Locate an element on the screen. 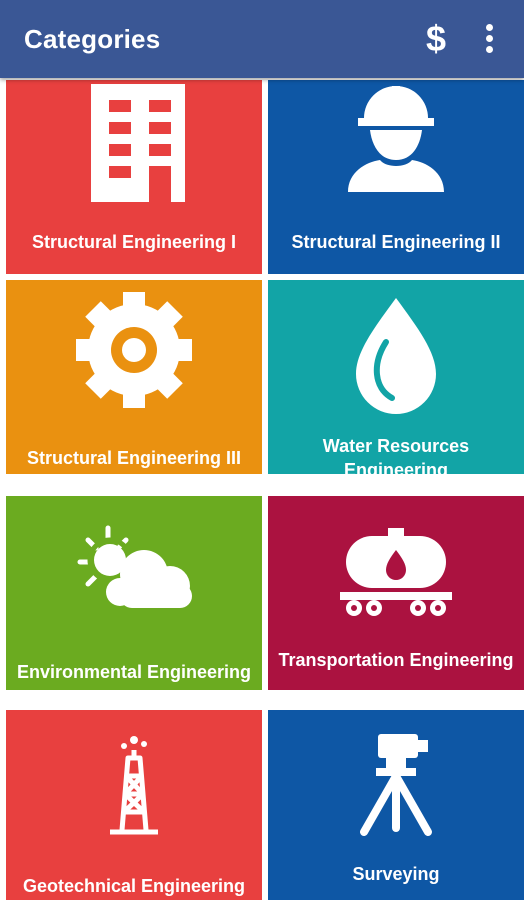  tanker-car-icon is located at coordinates (396, 572).